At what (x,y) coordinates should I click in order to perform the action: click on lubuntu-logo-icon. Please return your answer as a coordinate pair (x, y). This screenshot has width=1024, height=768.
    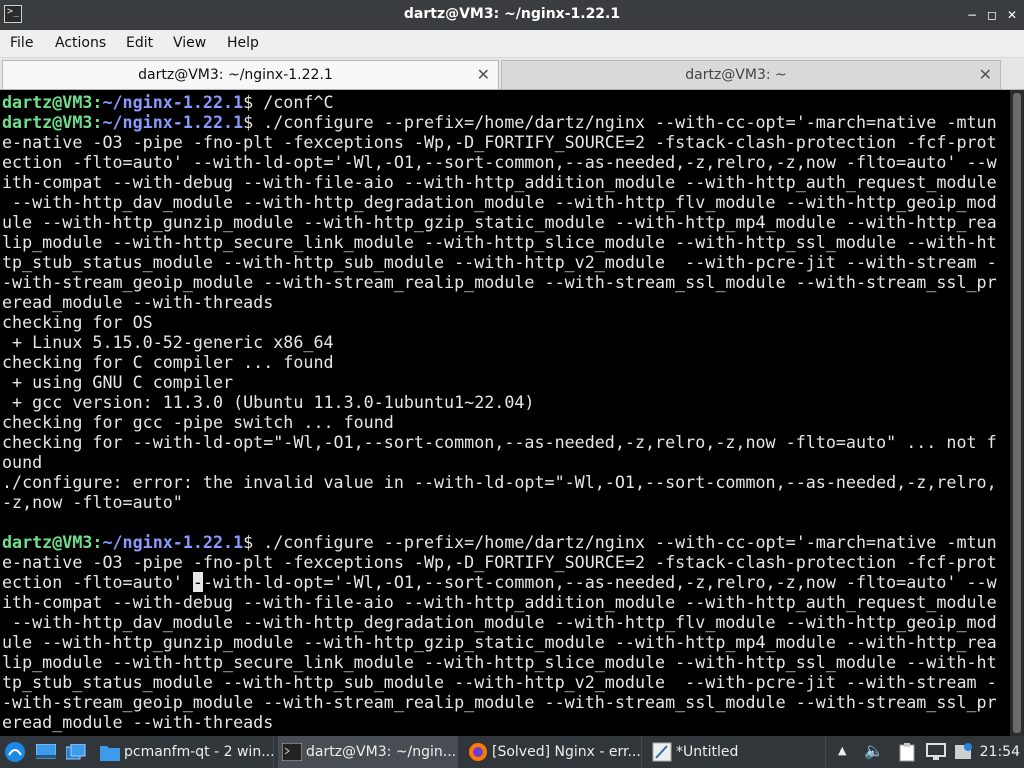
    Looking at the image, I should click on (15, 752).